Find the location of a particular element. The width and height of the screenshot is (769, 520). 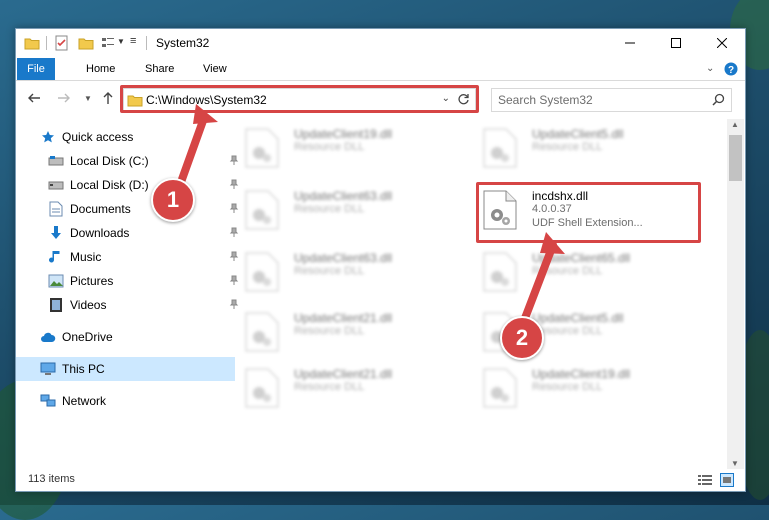

arrow-to-file is located at coordinates (537, 285).